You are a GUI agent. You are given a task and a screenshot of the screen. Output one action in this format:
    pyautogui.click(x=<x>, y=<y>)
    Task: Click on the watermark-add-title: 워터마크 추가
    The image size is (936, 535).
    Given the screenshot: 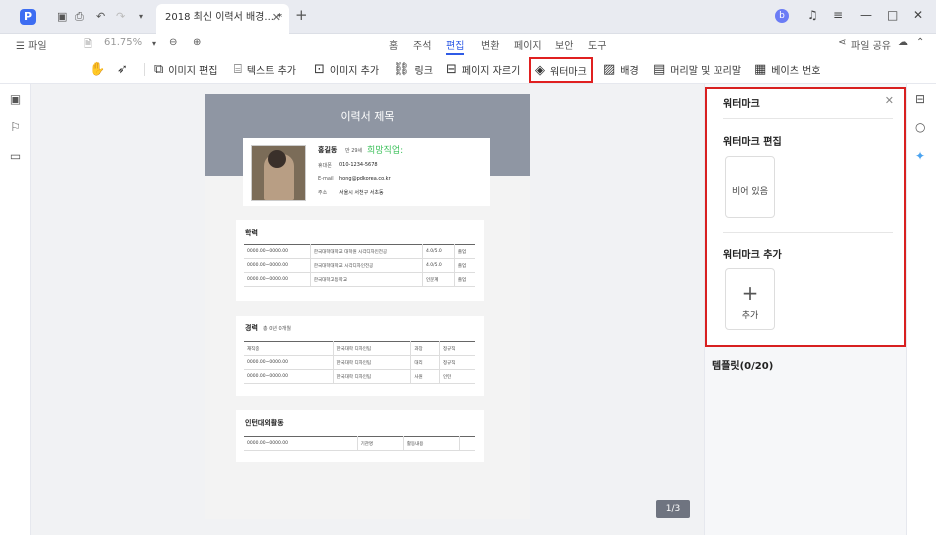 What is the action you would take?
    pyautogui.click(x=752, y=255)
    